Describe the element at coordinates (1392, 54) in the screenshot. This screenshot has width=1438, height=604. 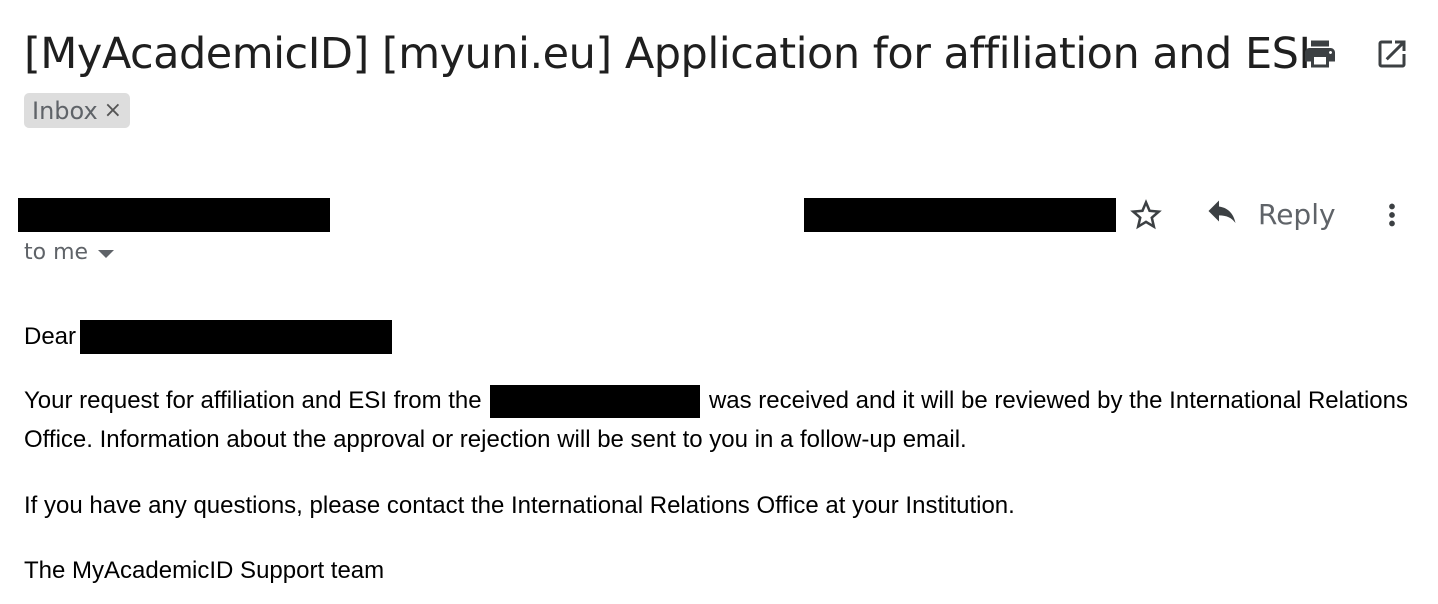
I see `open-in-new-window-icon` at that location.